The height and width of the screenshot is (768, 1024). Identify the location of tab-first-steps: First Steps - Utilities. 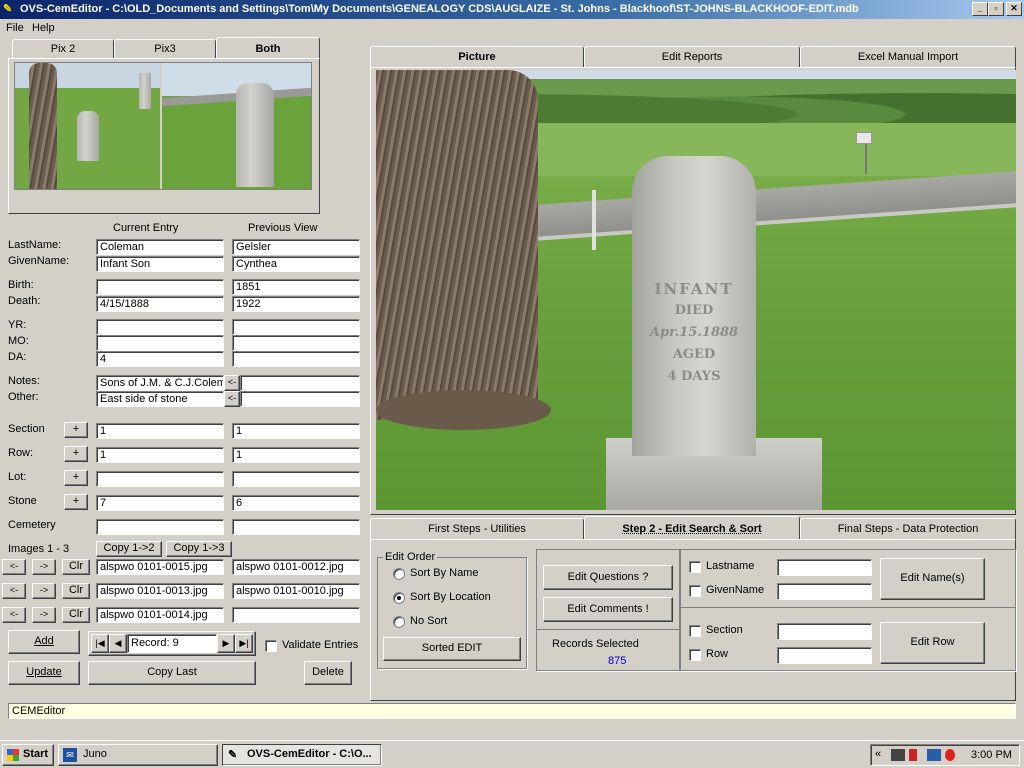
(477, 529).